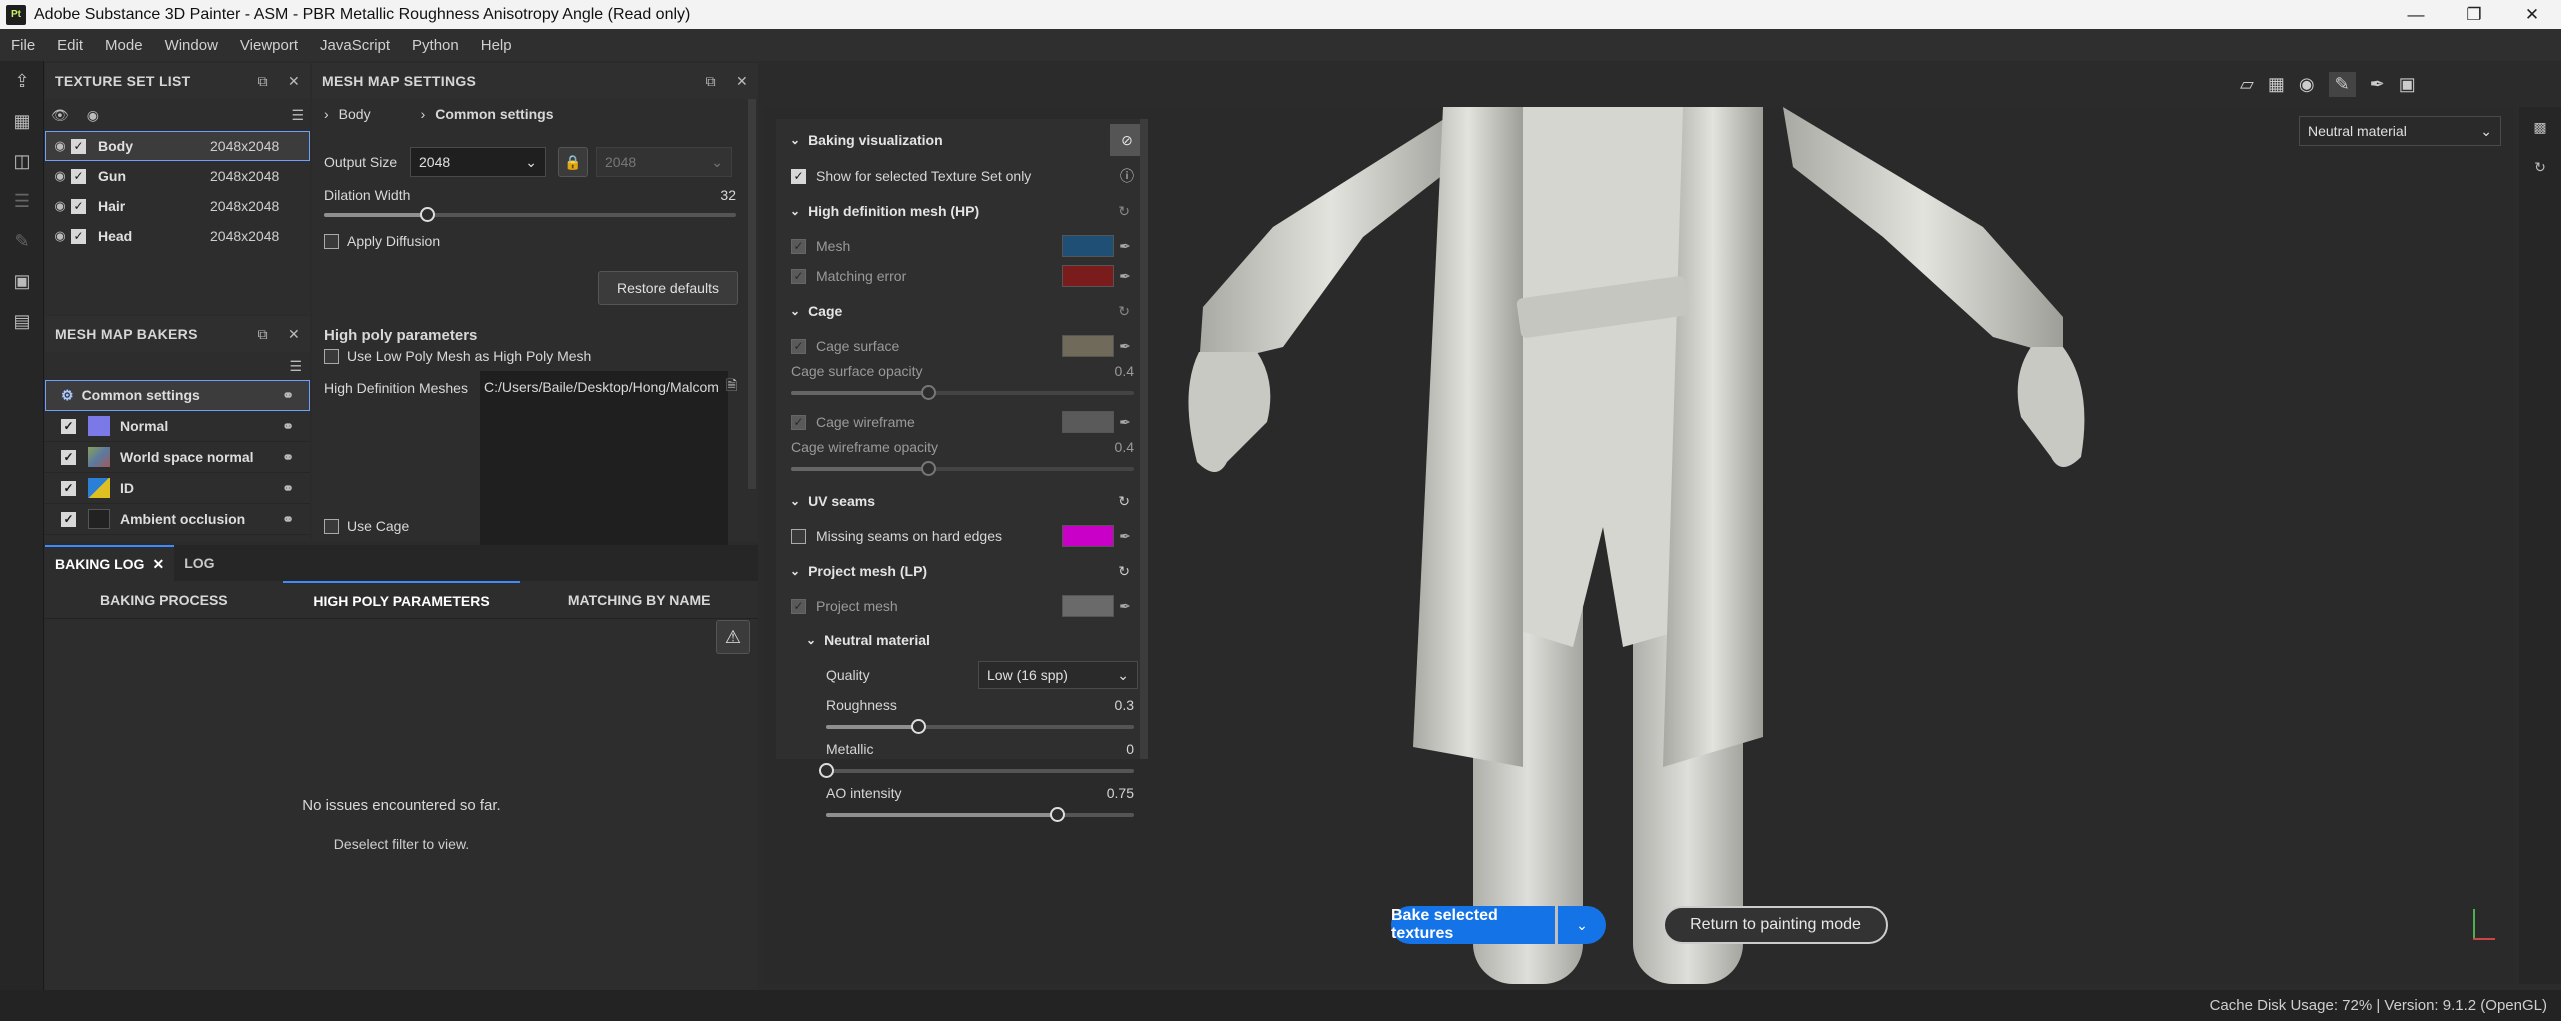 Image resolution: width=2561 pixels, height=1021 pixels. Describe the element at coordinates (668, 288) in the screenshot. I see `restore-defaults-button: Restore defaults` at that location.